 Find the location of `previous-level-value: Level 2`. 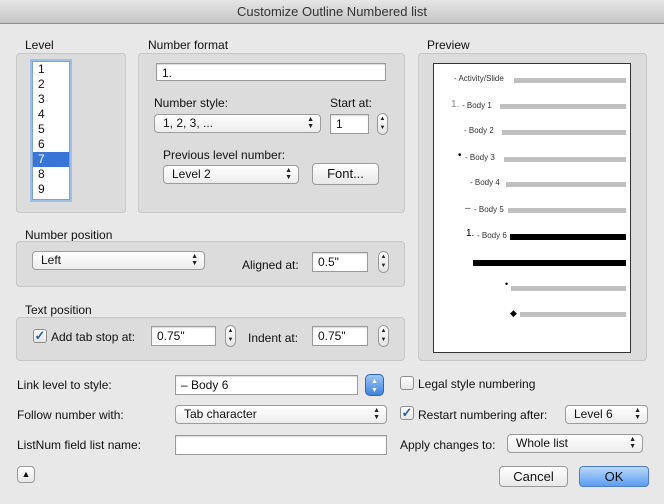

previous-level-value: Level 2 is located at coordinates (191, 174).